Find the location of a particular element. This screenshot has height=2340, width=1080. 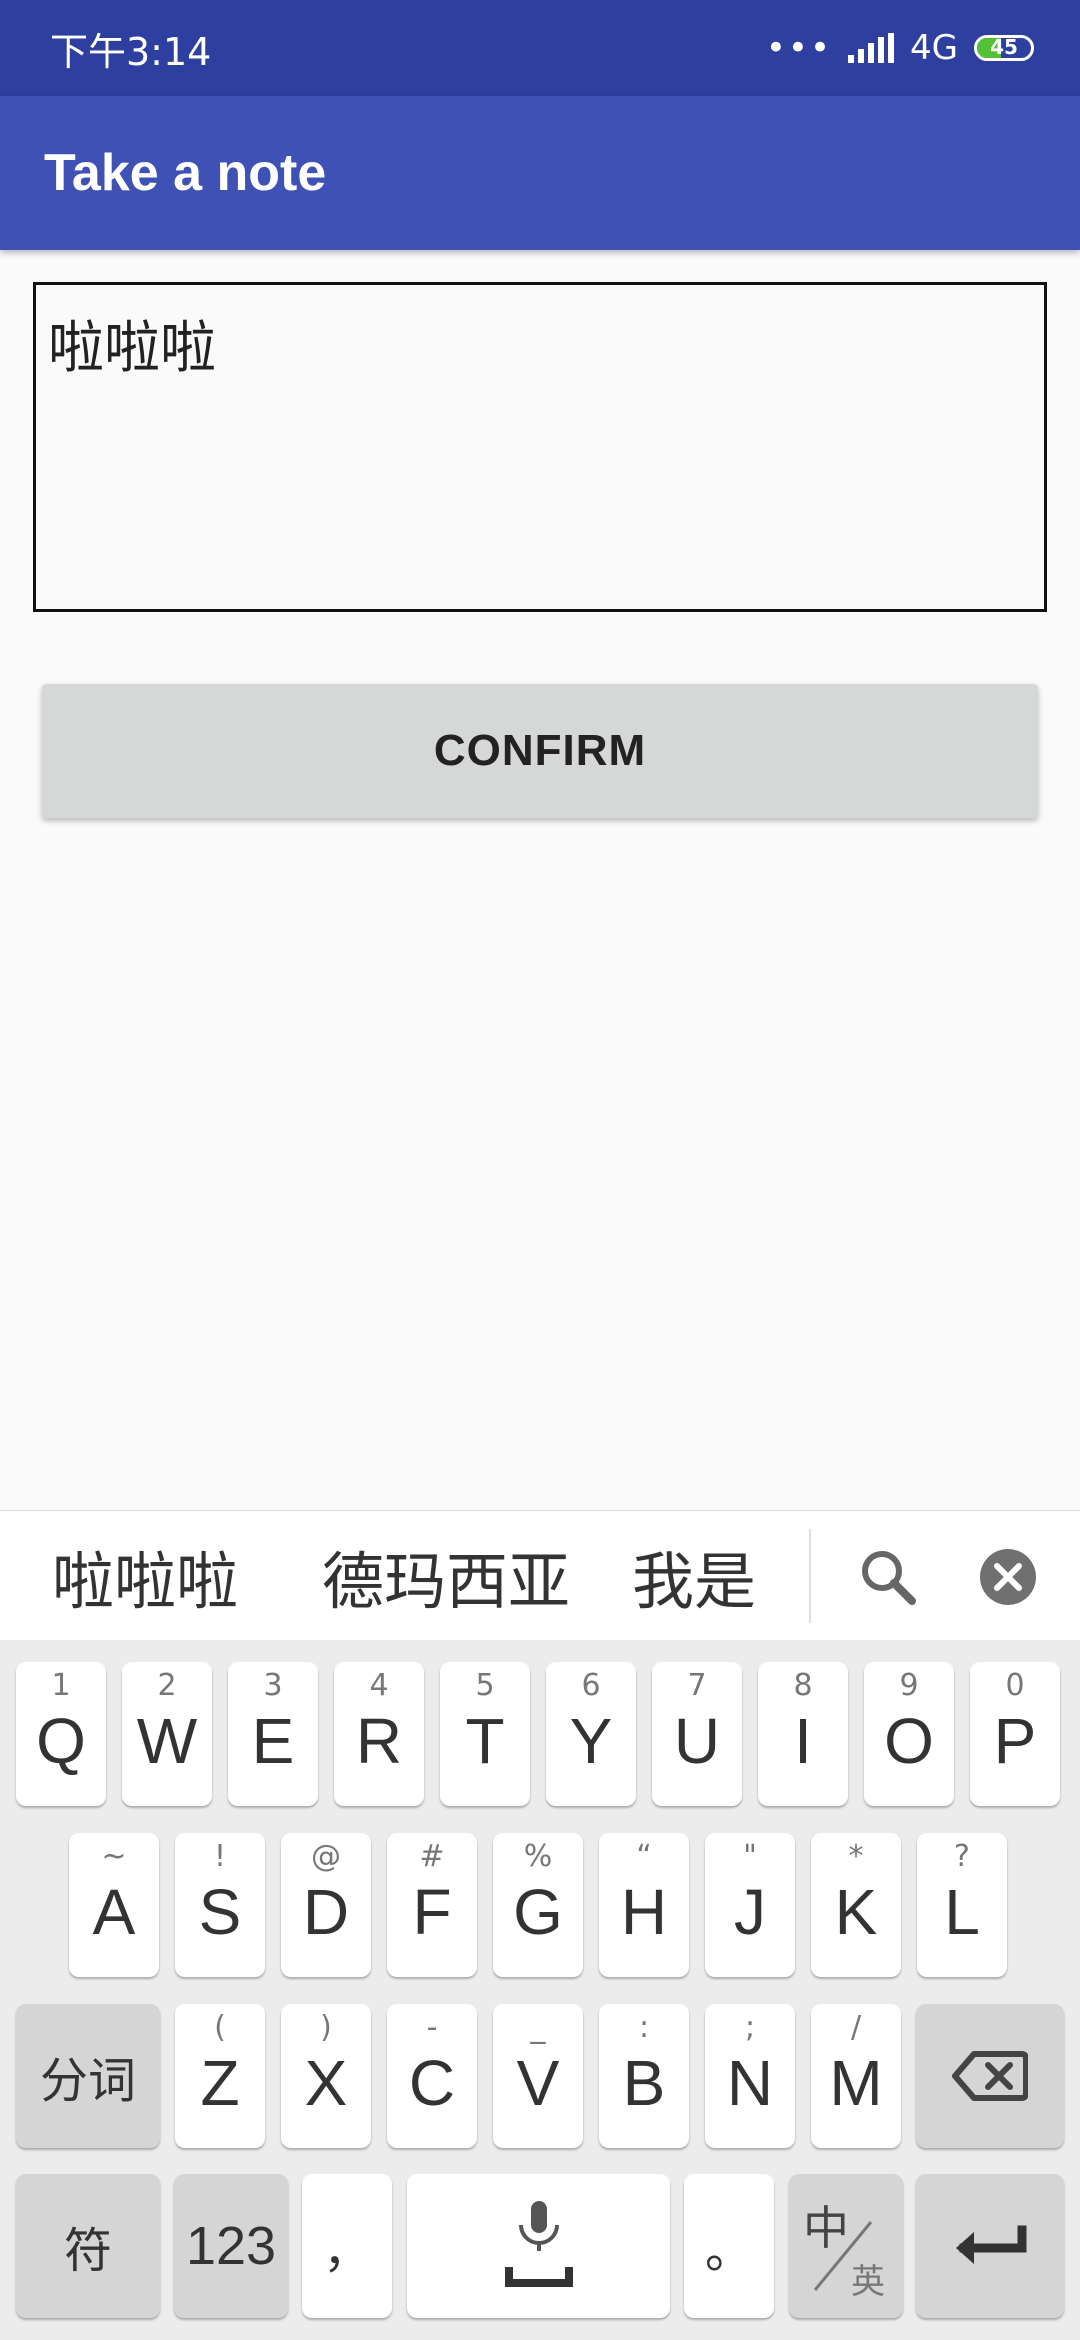

key-z: (Z is located at coordinates (220, 2076).